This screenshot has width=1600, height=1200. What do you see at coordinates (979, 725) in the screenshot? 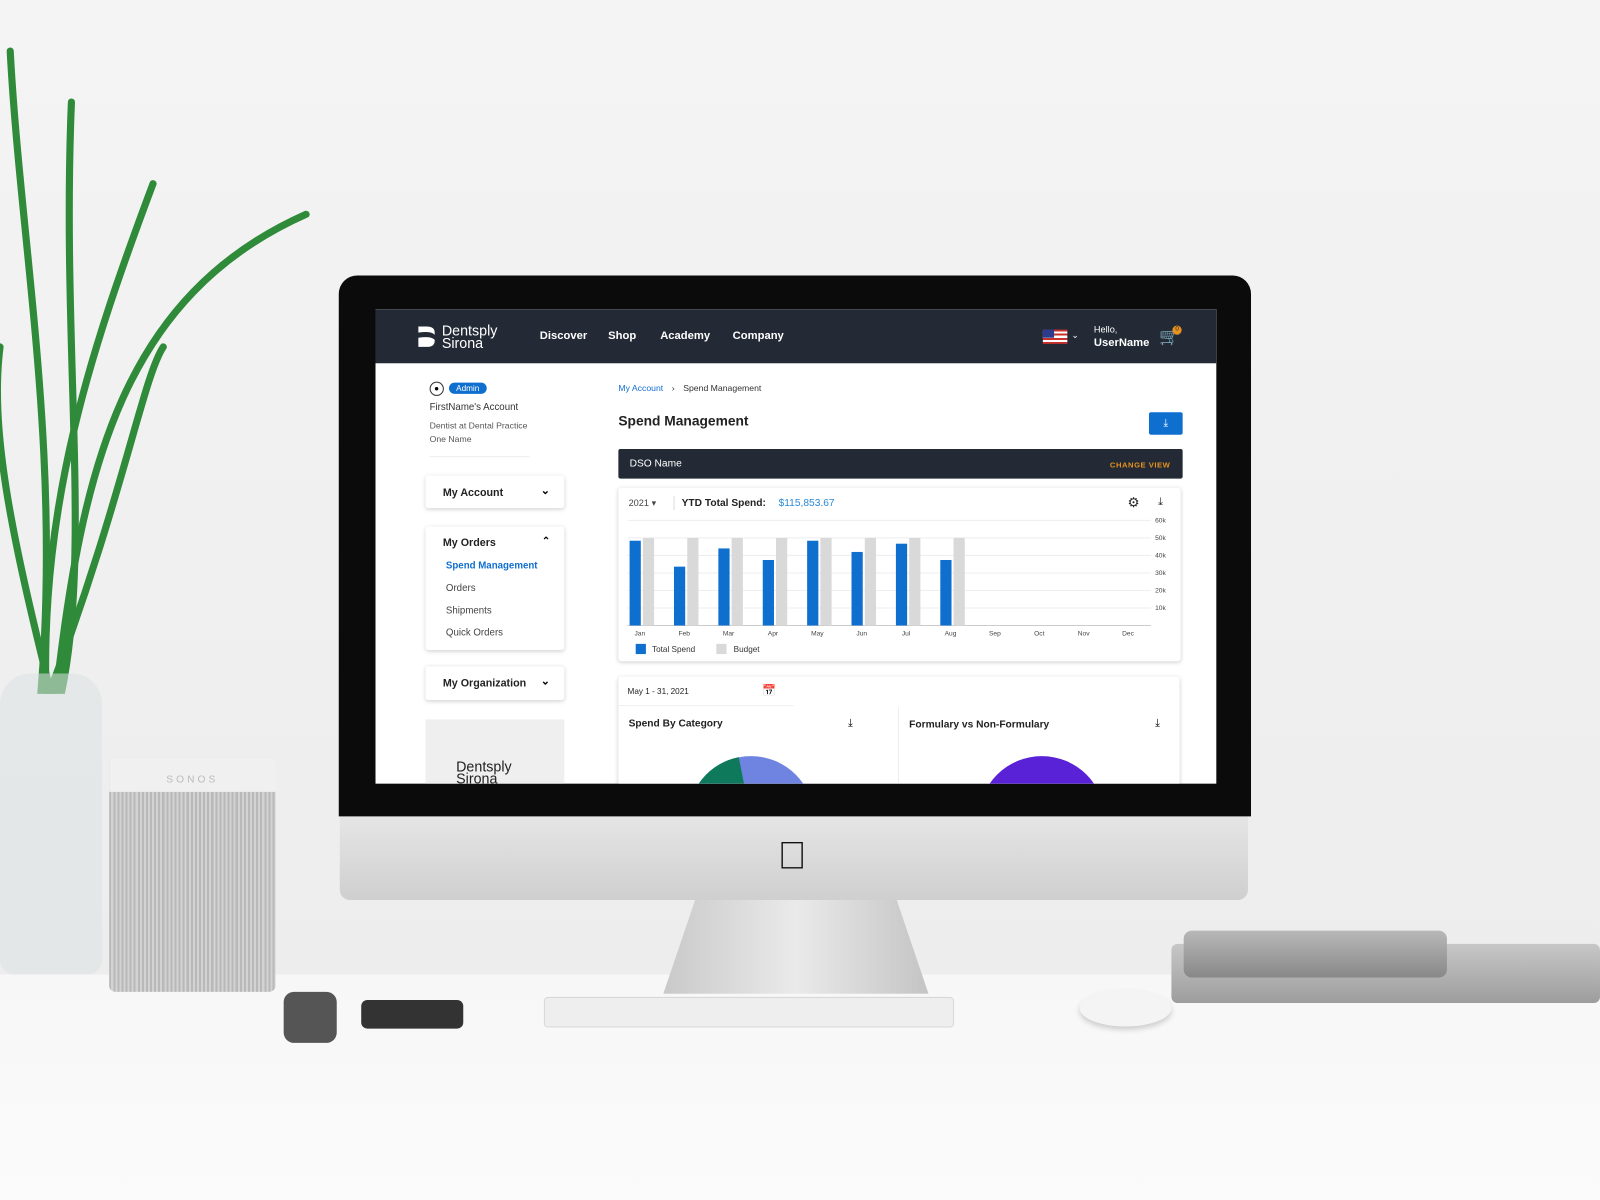
I see `formulary-title: Formulary vs Non-Formulary` at bounding box center [979, 725].